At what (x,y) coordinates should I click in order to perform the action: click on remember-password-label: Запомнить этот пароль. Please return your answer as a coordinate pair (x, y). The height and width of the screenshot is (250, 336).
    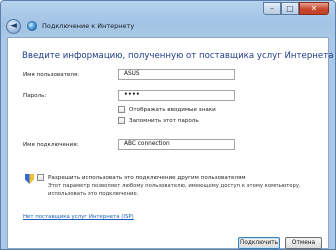
    Looking at the image, I should click on (164, 120).